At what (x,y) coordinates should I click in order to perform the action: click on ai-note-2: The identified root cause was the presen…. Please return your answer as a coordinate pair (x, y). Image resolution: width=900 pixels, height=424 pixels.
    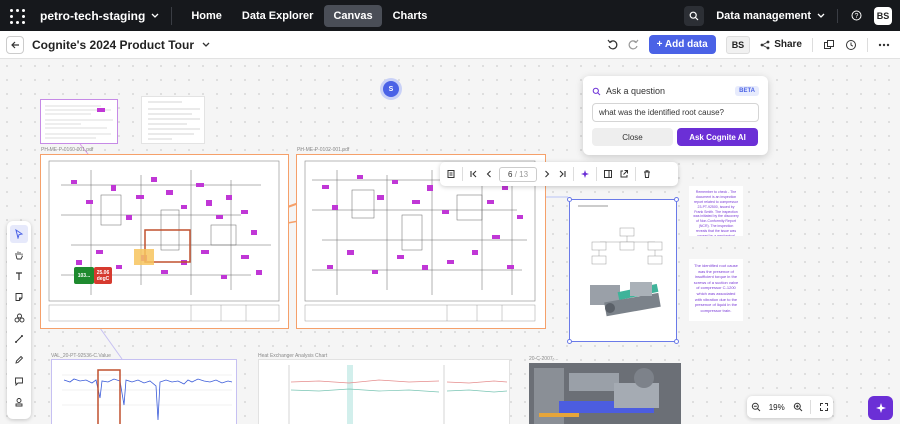
    Looking at the image, I should click on (716, 290).